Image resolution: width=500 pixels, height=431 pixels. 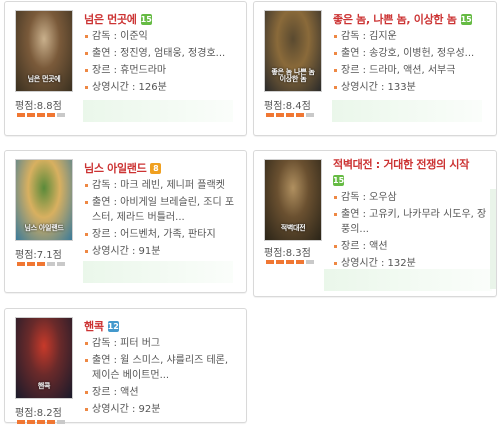 I want to click on movie-poster: 님스 아일랜드, so click(x=44, y=200).